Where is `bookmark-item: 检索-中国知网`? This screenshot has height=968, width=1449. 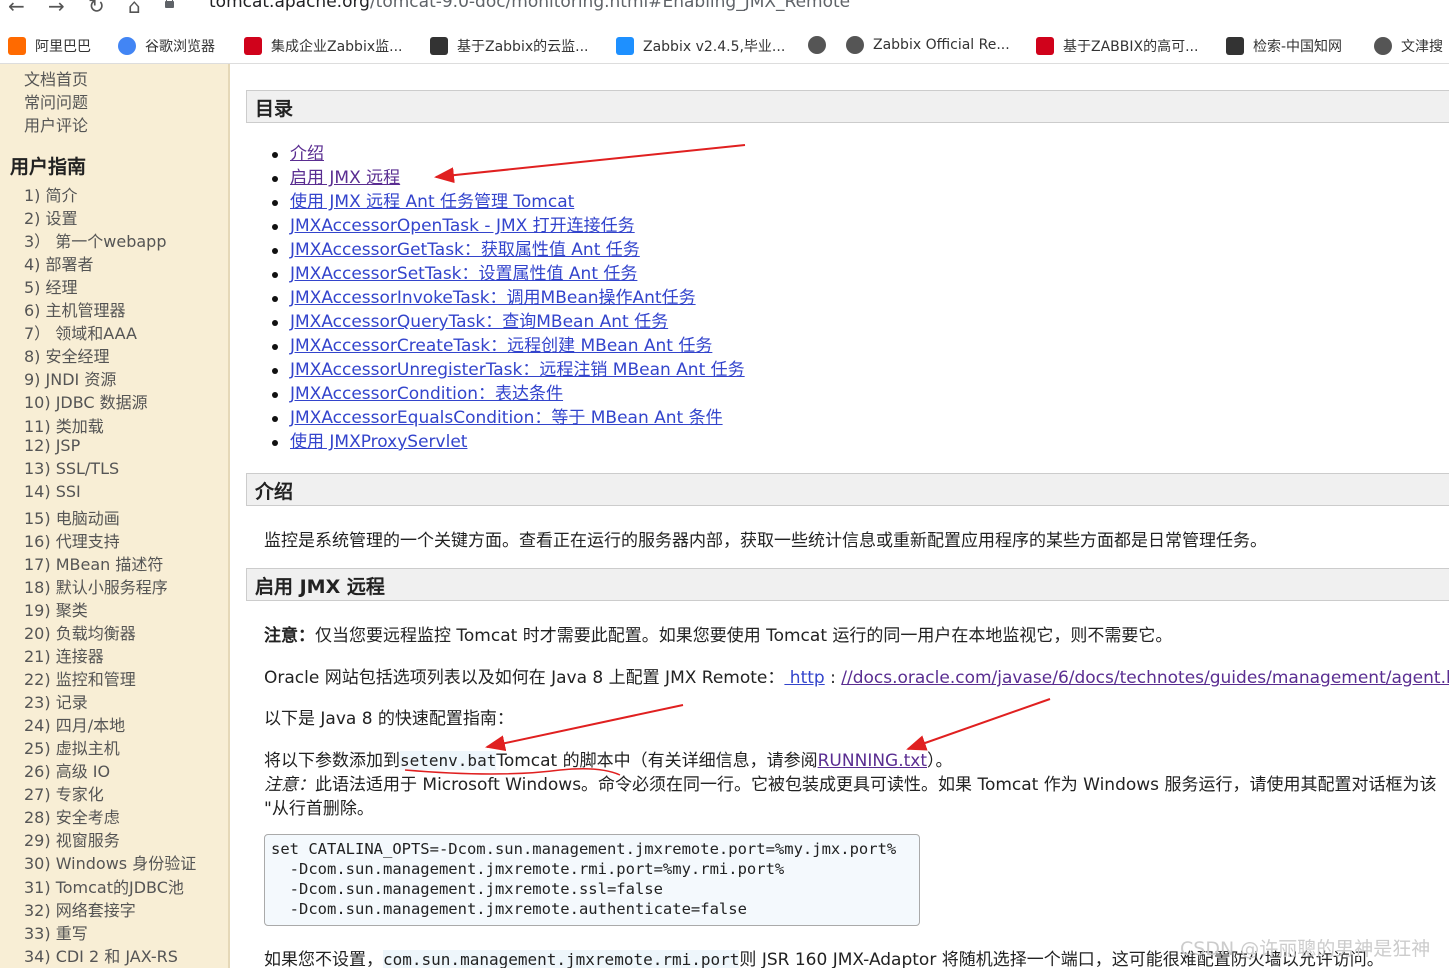
bookmark-item: 检索-中国知网 is located at coordinates (1284, 46).